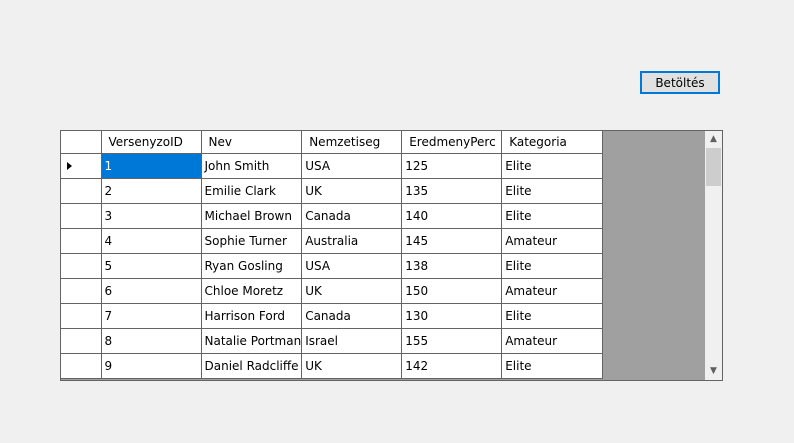 Image resolution: width=794 pixels, height=443 pixels. Describe the element at coordinates (713, 167) in the screenshot. I see `scroll-thumb` at that location.